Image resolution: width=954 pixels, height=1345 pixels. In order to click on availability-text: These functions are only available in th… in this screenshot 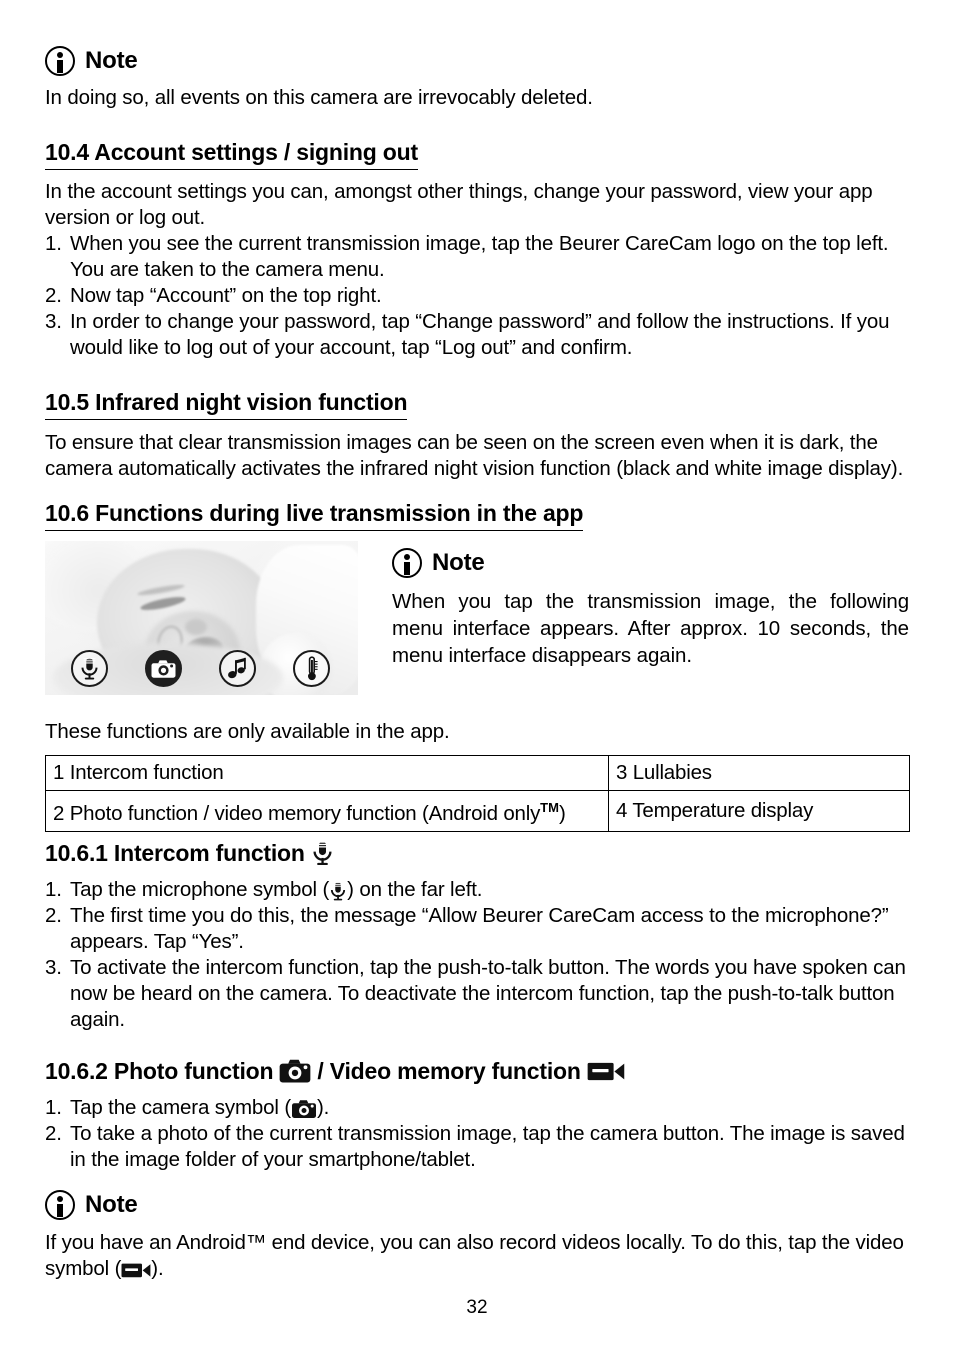, I will do `click(247, 731)`.